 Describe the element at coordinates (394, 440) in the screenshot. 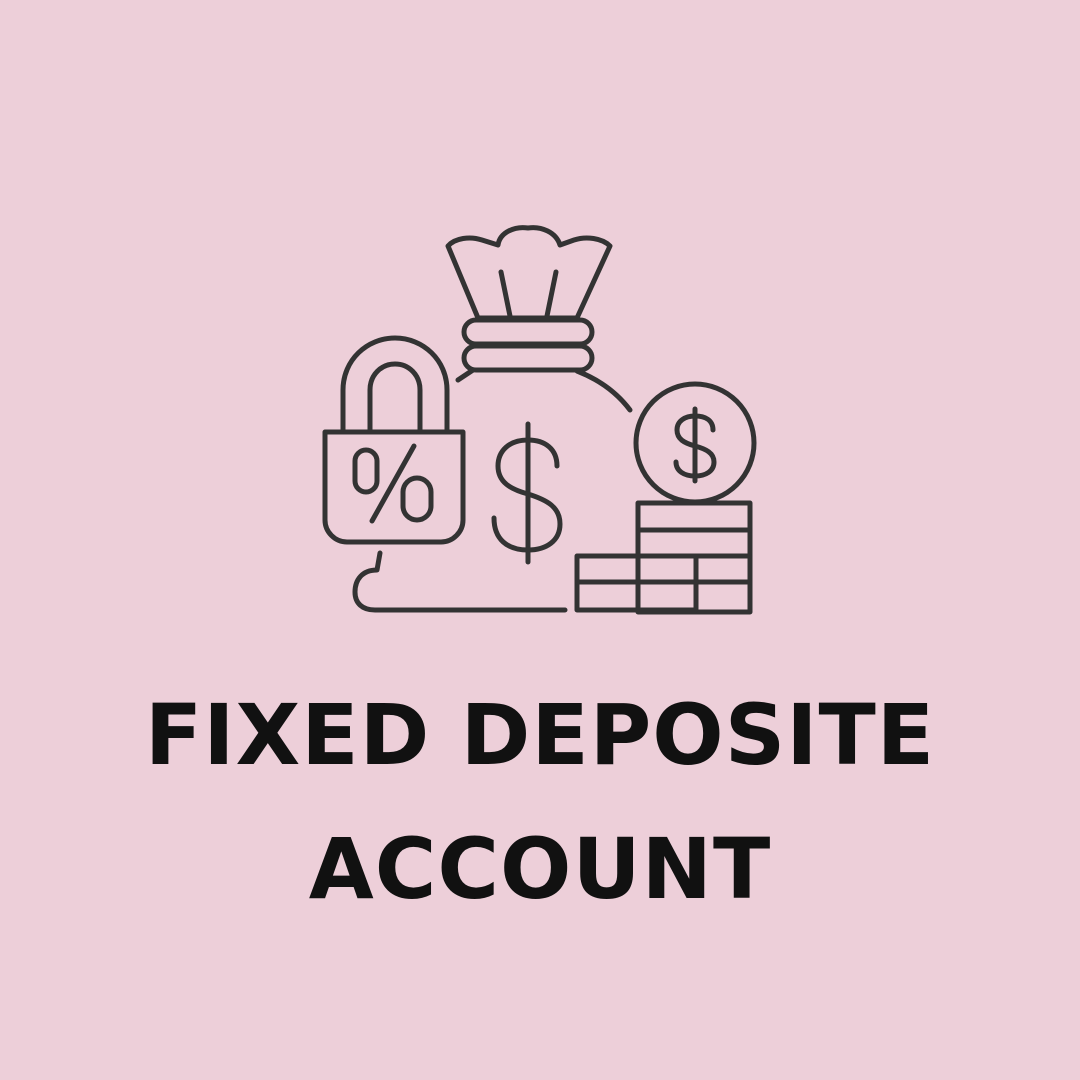

I see `padlock-percent-icon` at that location.